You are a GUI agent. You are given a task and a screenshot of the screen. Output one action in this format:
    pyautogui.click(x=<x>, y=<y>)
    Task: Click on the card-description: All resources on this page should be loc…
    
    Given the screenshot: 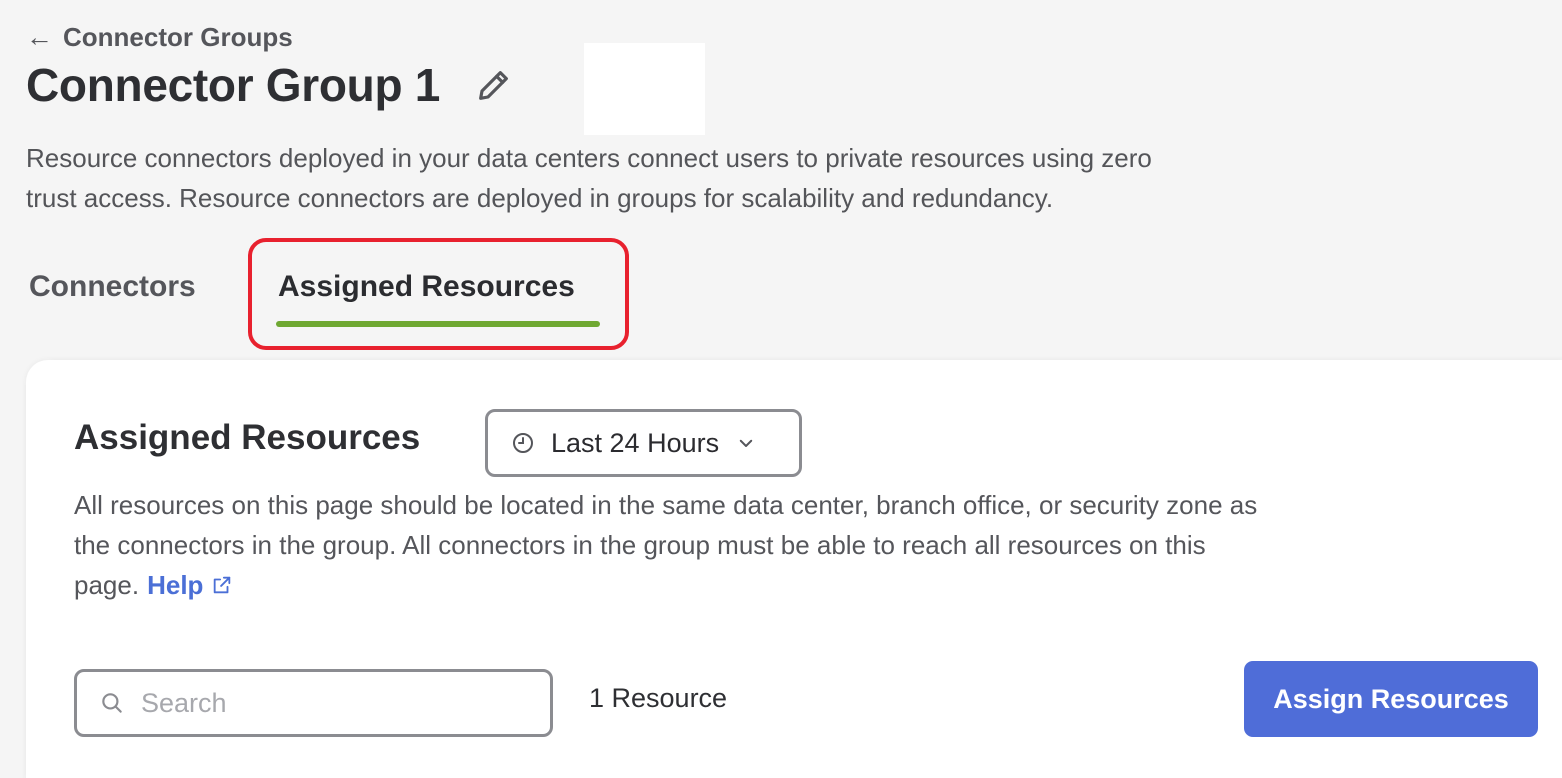 What is the action you would take?
    pyautogui.click(x=674, y=545)
    